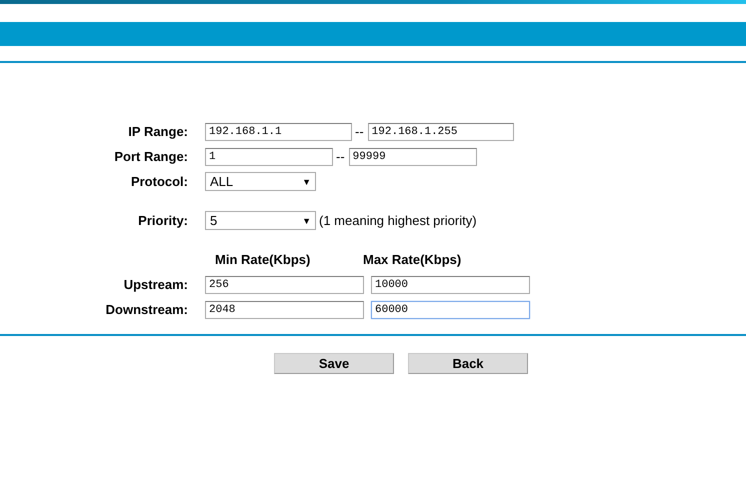 The height and width of the screenshot is (493, 746). I want to click on input-field: 99999, so click(412, 157).